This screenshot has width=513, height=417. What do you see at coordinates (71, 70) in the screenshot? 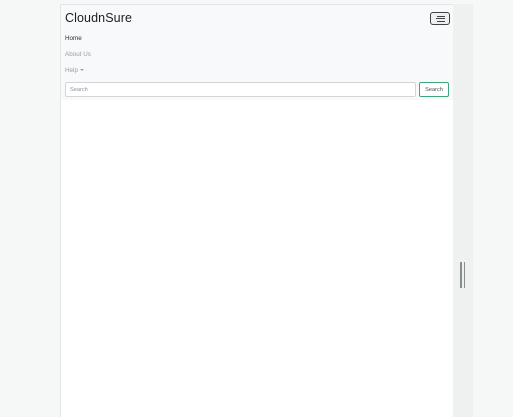
I see `nav-link-help-label: Help` at bounding box center [71, 70].